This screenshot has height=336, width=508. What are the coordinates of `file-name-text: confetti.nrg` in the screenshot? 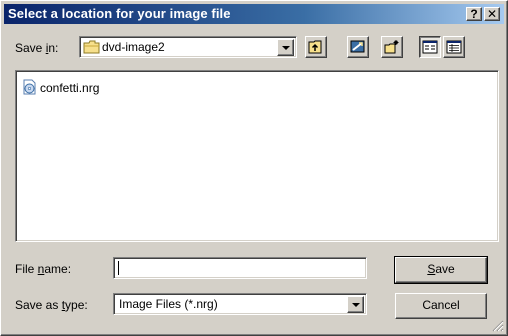 It's located at (70, 88).